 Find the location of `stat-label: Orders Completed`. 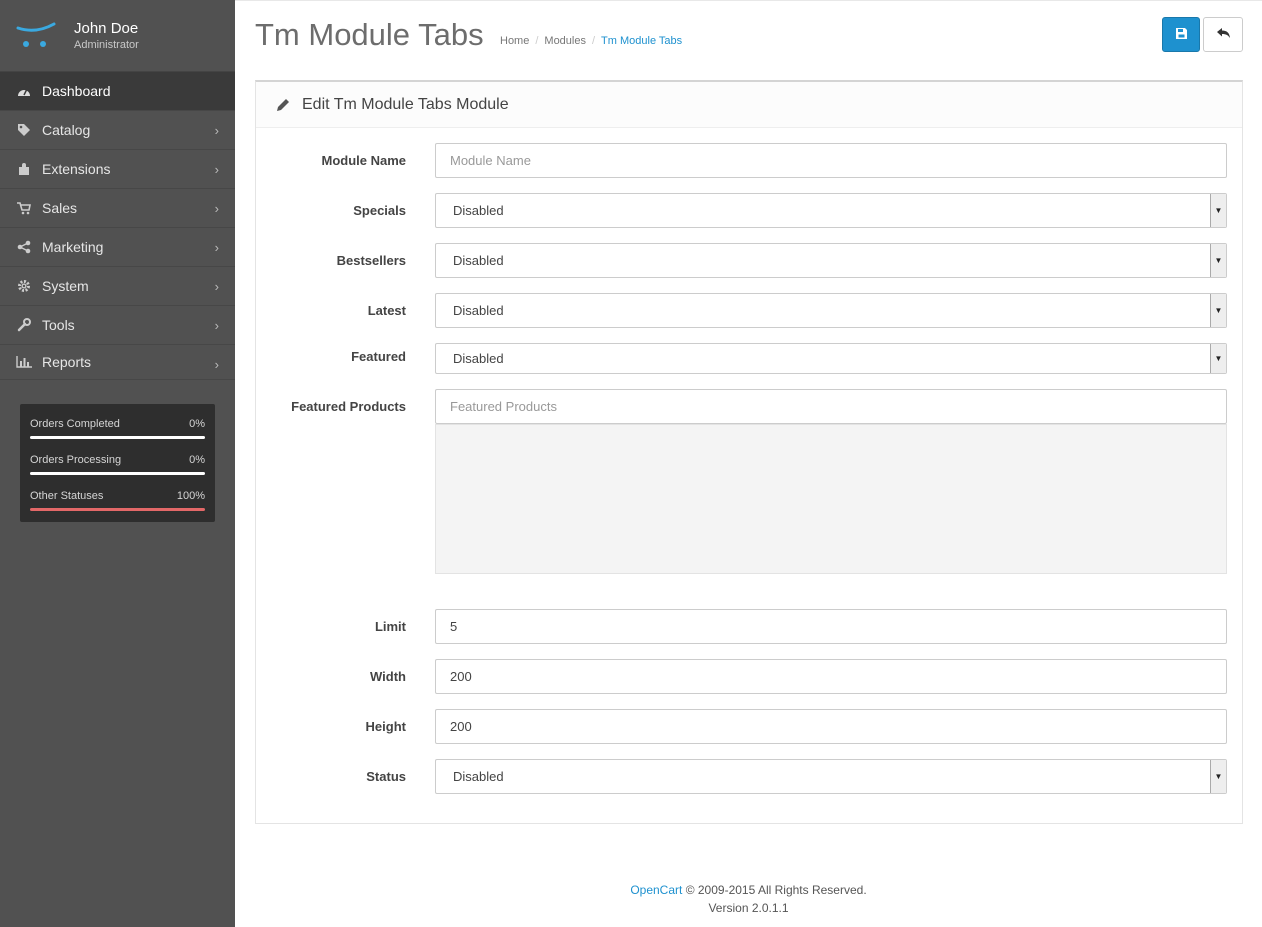

stat-label: Orders Completed is located at coordinates (75, 424).